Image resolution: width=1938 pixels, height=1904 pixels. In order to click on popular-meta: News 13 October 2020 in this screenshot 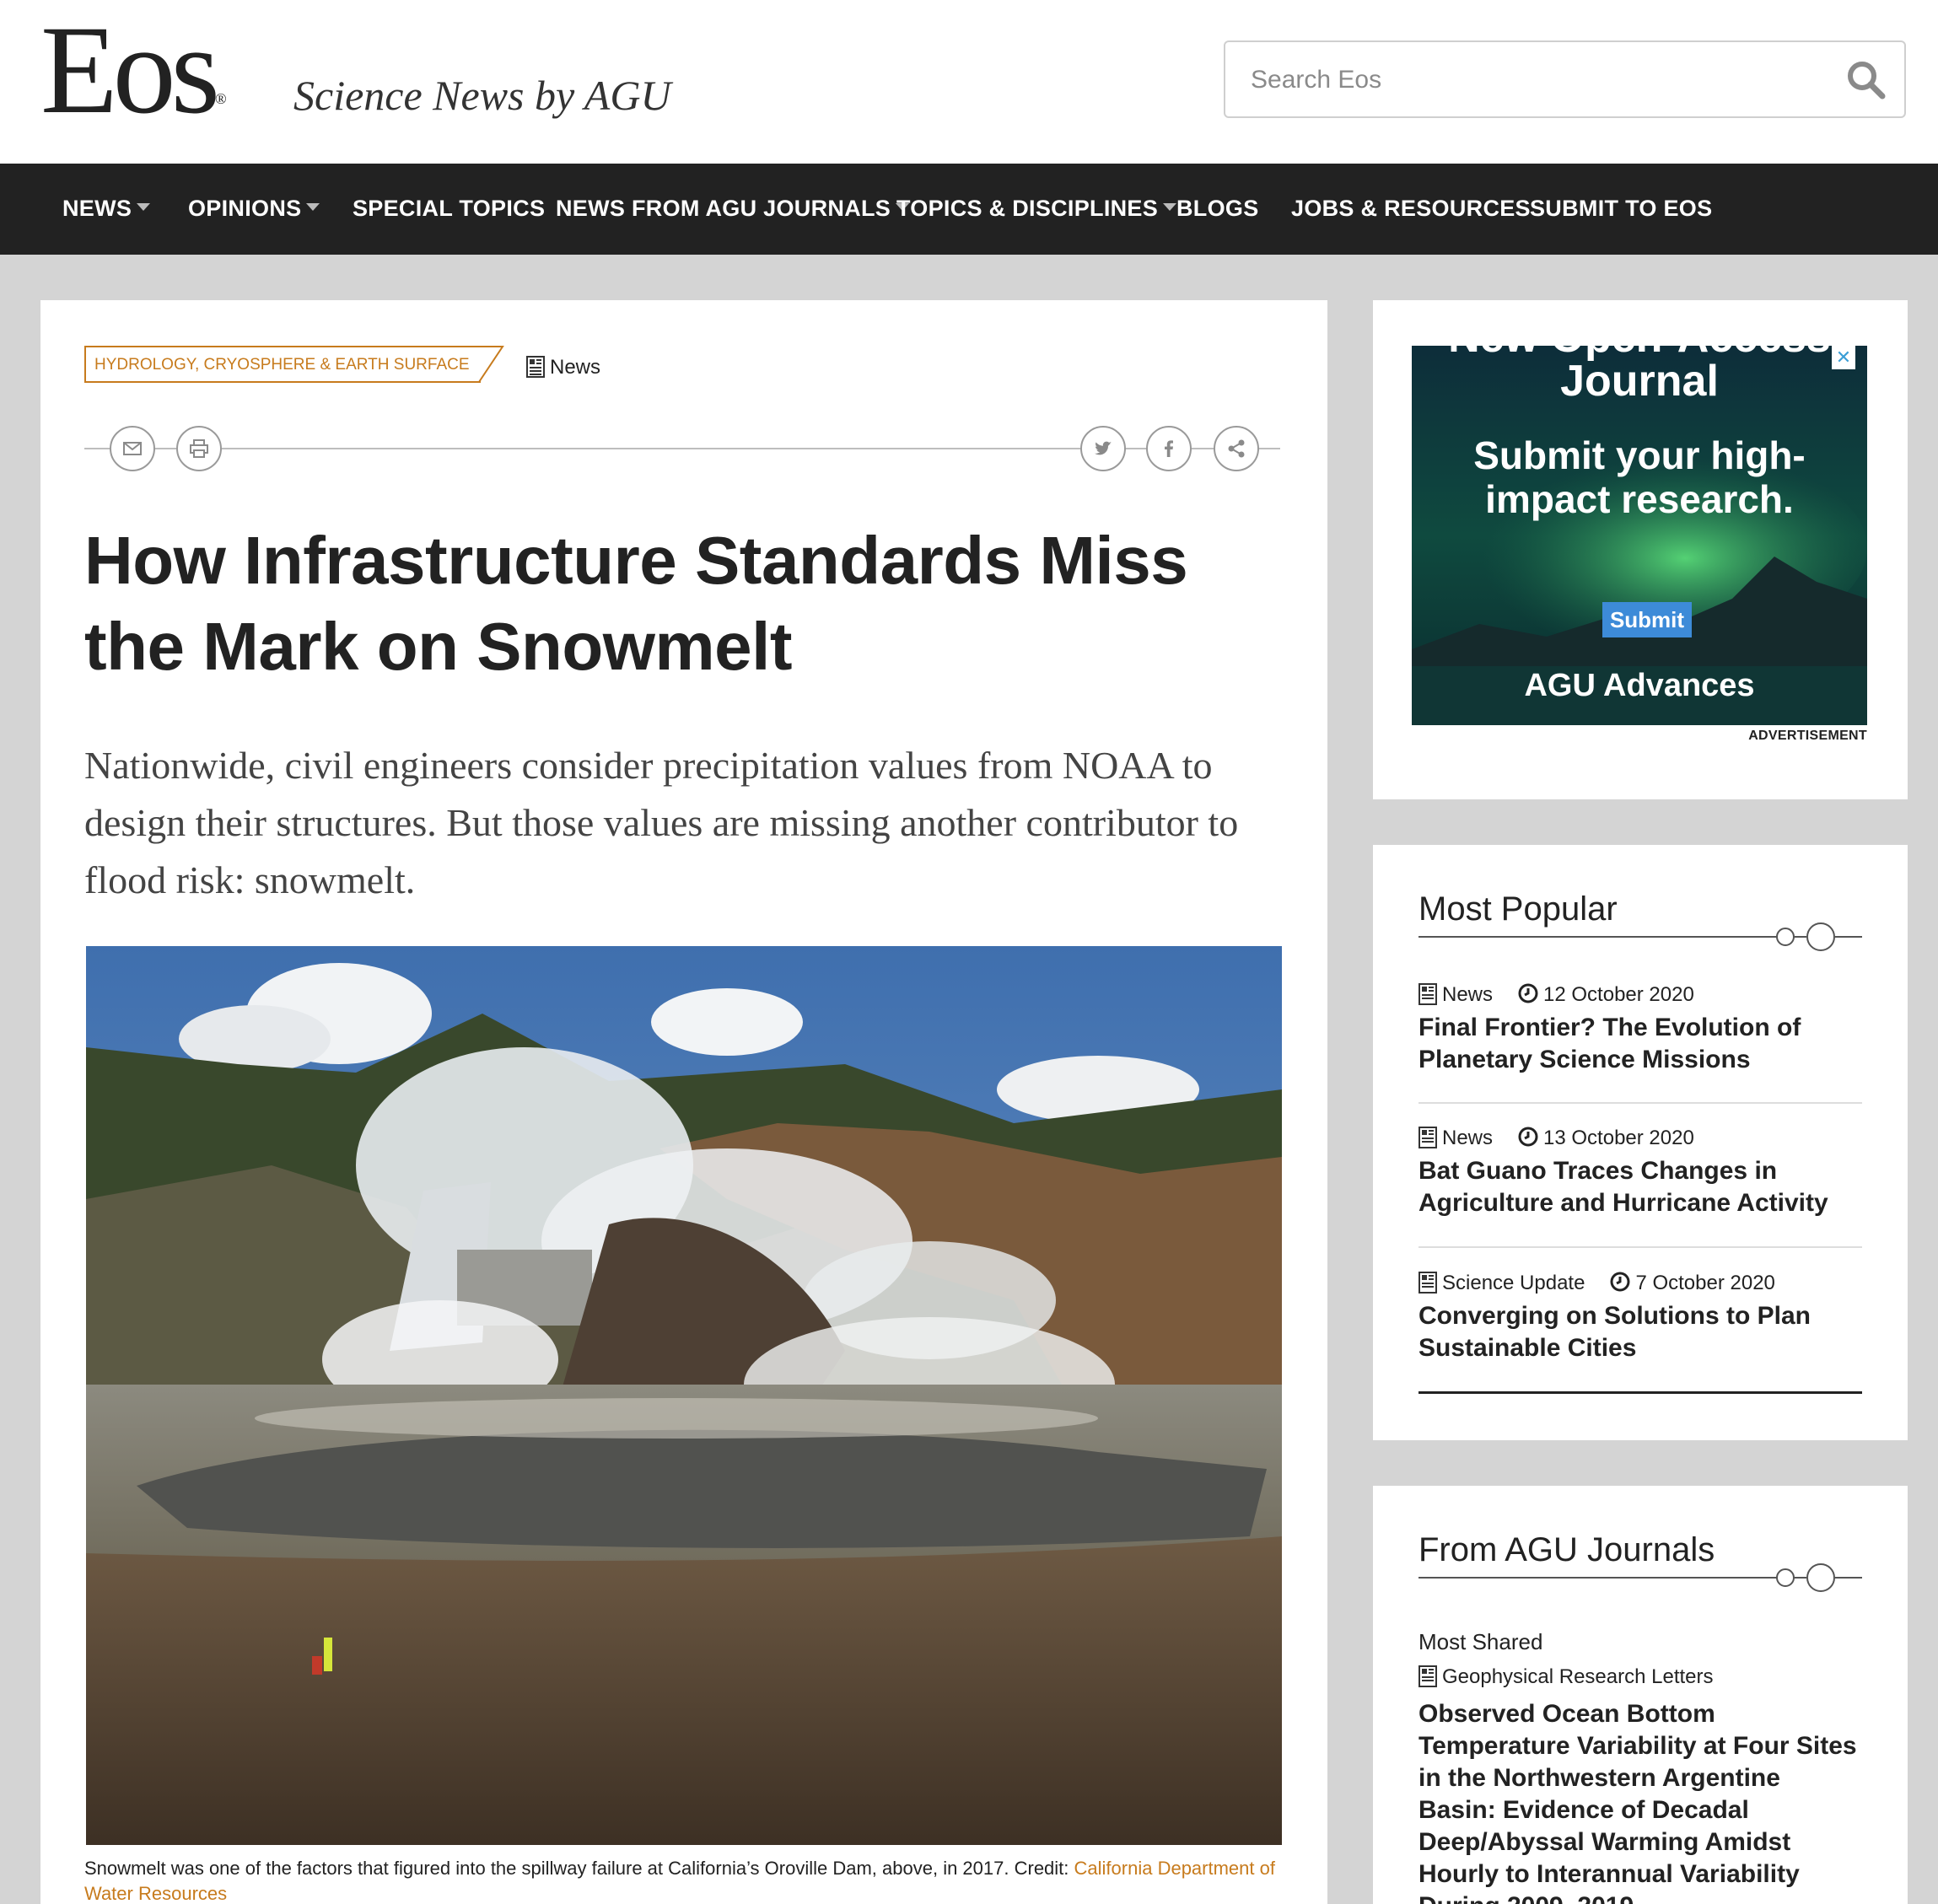, I will do `click(1640, 1141)`.